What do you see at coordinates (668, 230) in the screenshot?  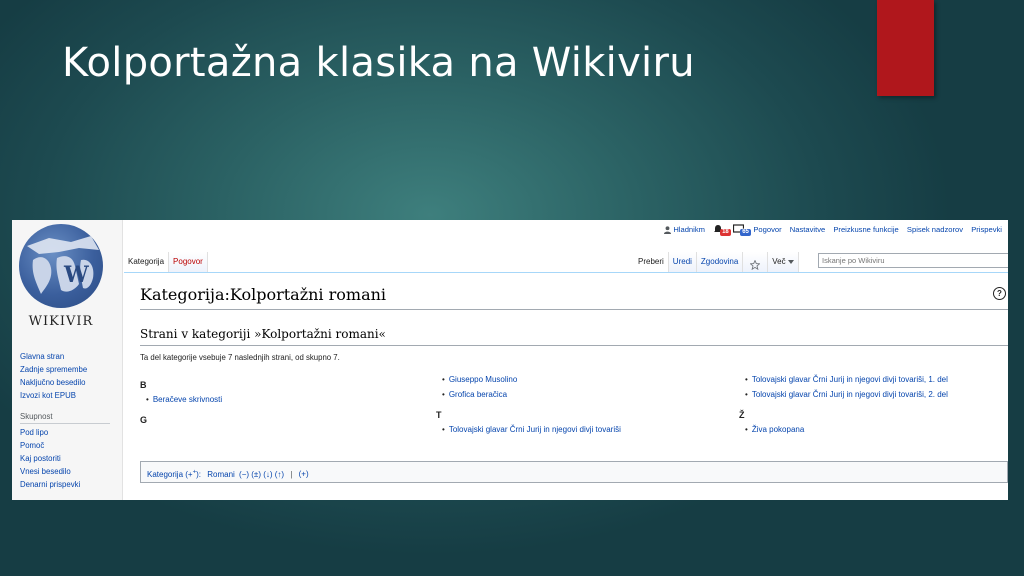 I see `user-icon` at bounding box center [668, 230].